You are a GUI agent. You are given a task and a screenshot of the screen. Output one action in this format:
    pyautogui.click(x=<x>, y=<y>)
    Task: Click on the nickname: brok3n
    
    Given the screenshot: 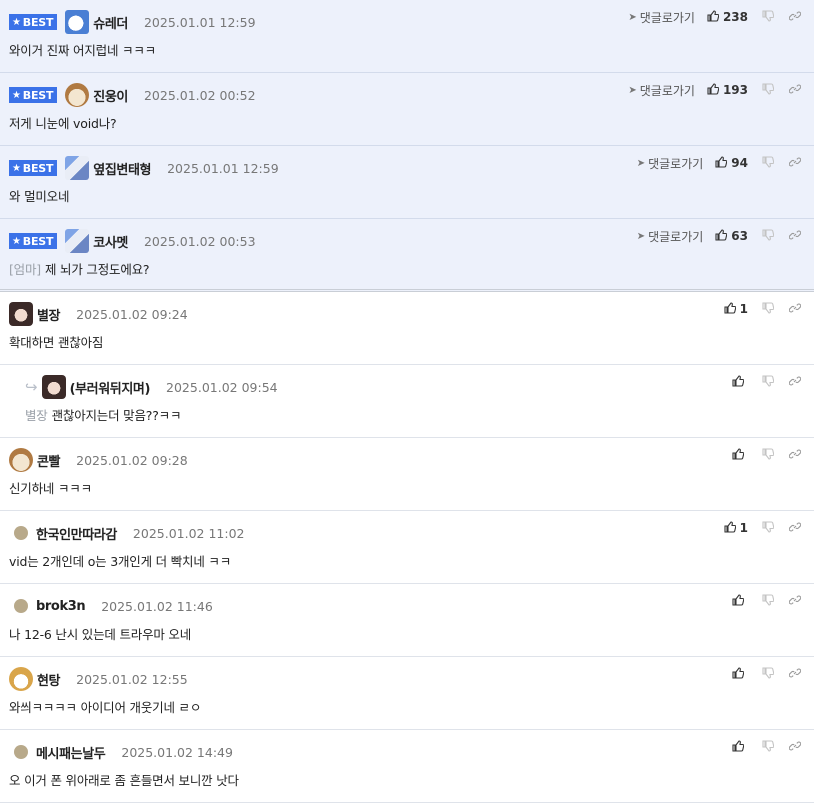 What is the action you would take?
    pyautogui.click(x=61, y=606)
    